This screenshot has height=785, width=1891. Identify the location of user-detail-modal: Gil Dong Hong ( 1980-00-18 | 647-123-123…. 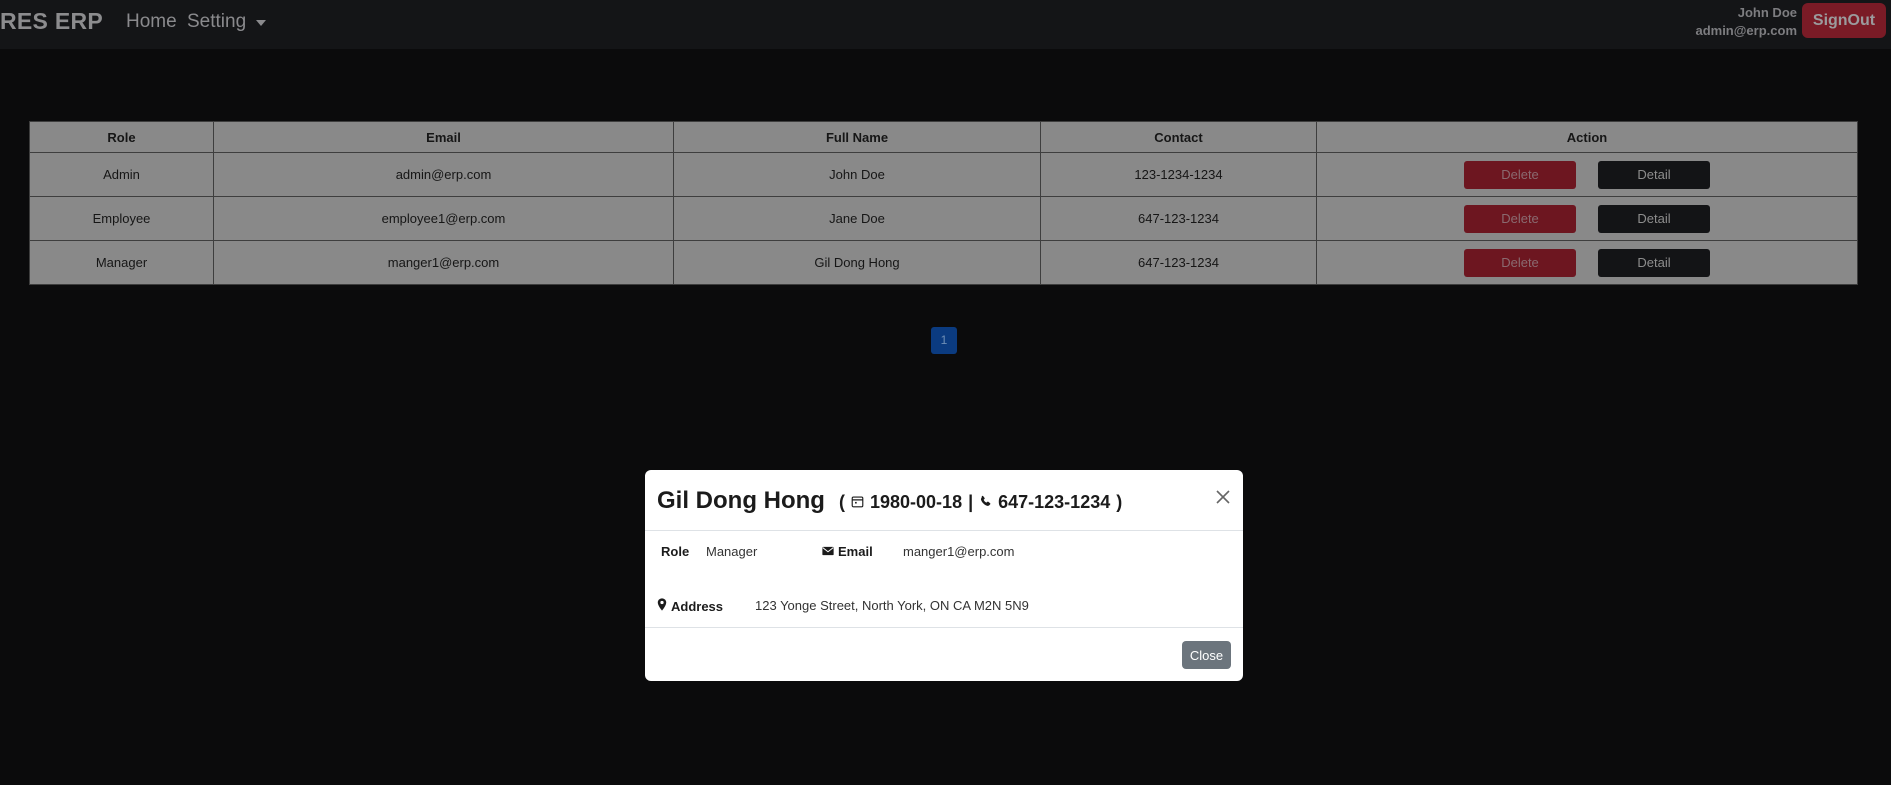
(944, 575).